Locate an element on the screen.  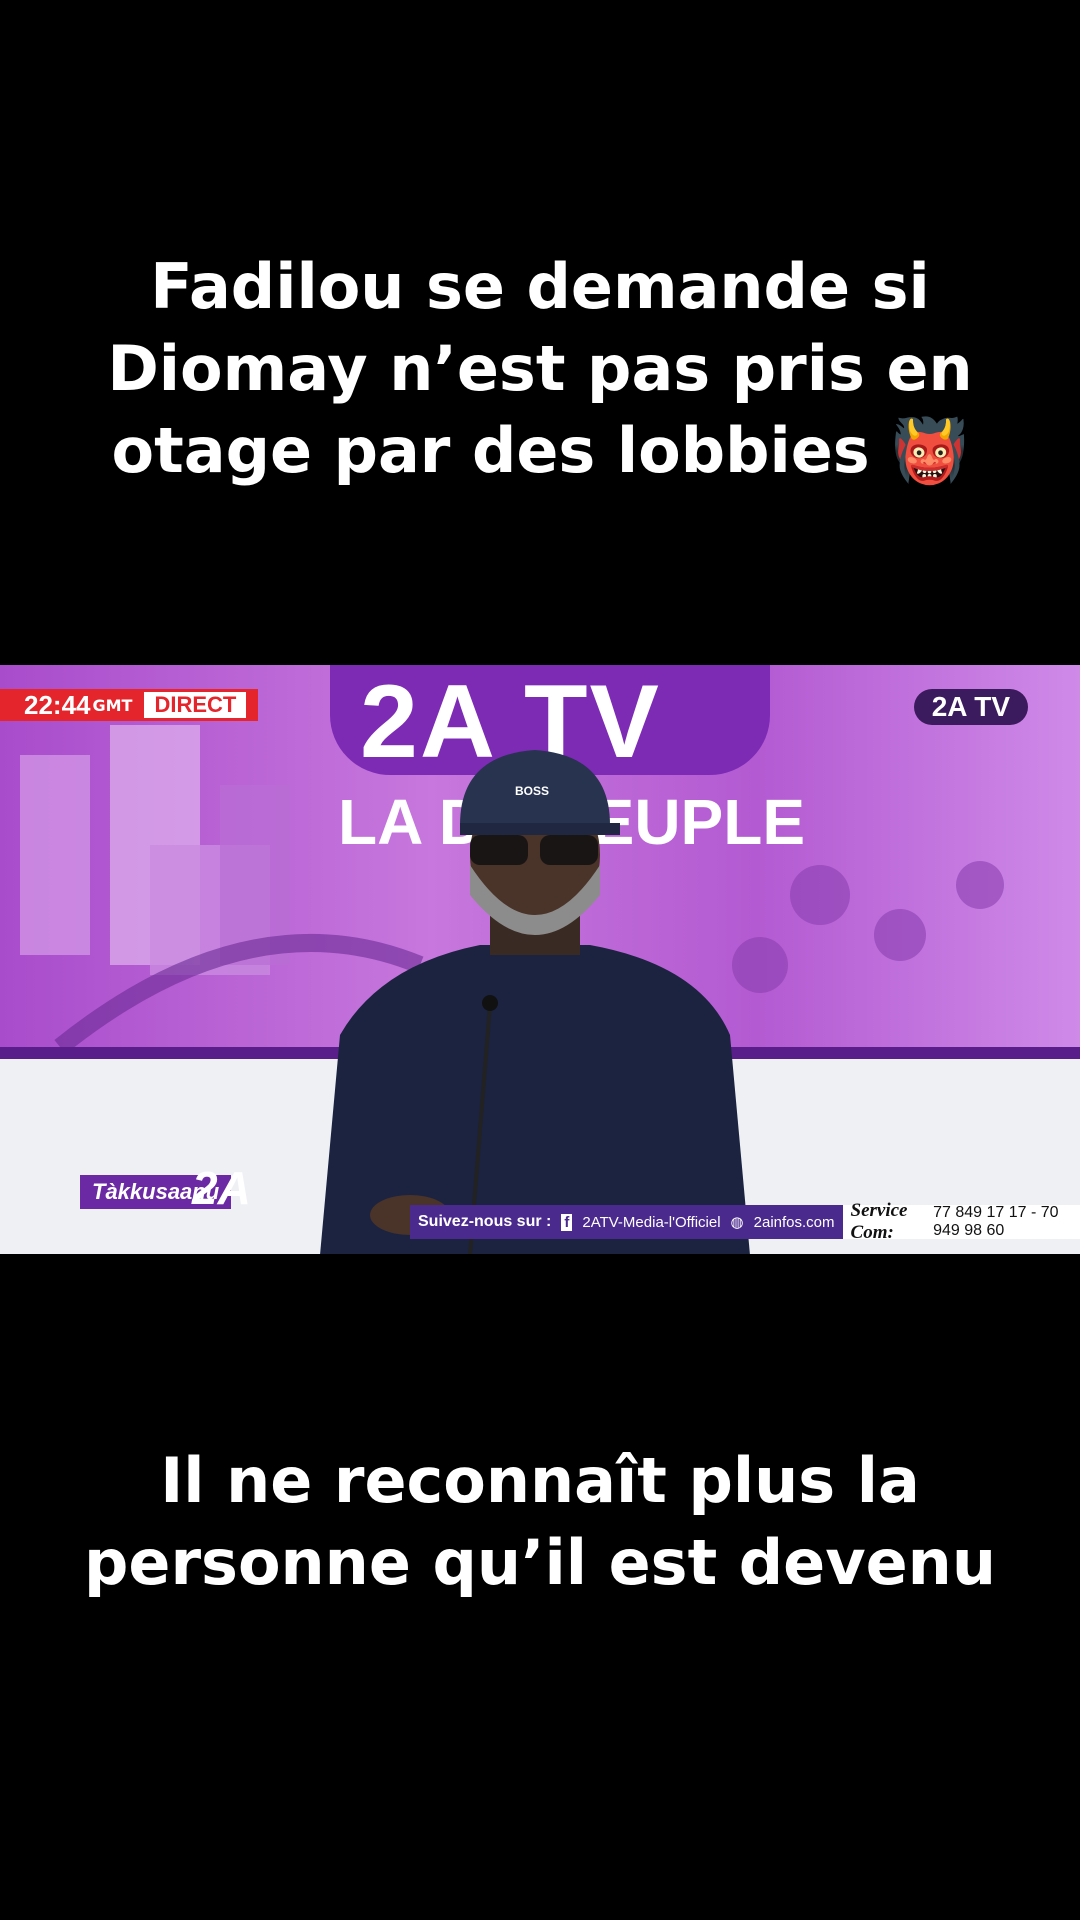
bottom-caption-line: Il ne reconnaît plus la is located at coordinates (540, 1480).